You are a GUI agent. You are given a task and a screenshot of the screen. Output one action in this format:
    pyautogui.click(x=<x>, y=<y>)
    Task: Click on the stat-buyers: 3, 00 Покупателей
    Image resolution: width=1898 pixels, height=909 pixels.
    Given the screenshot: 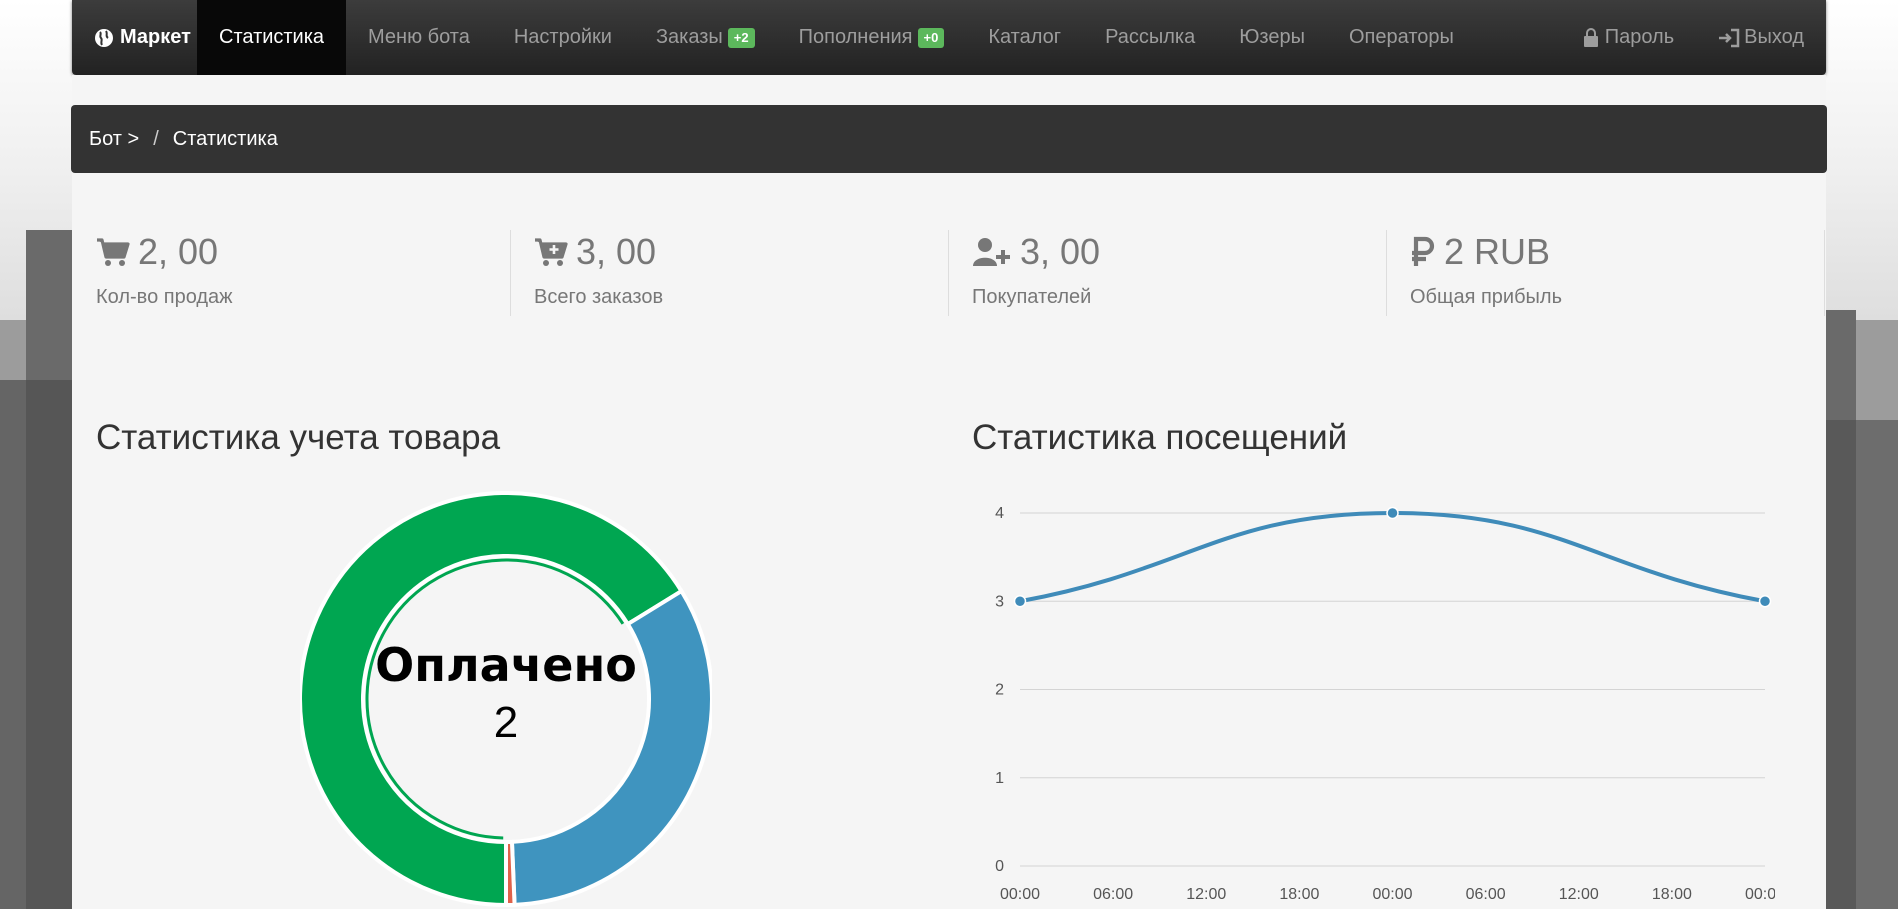 What is the action you would take?
    pyautogui.click(x=1167, y=273)
    